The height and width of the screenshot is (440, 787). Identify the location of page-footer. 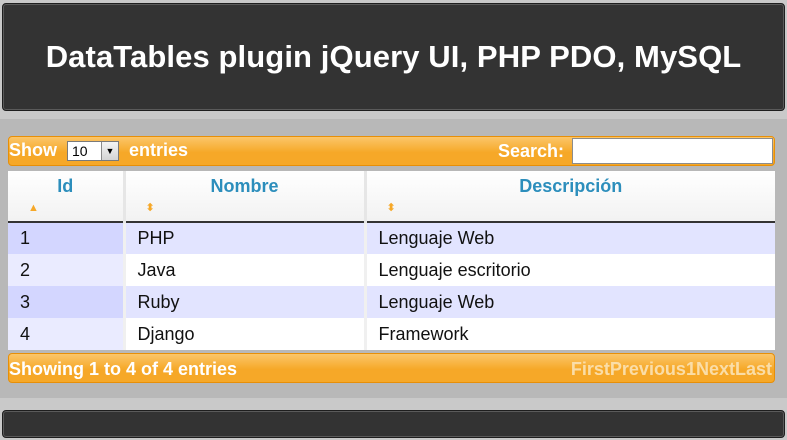
(393, 424).